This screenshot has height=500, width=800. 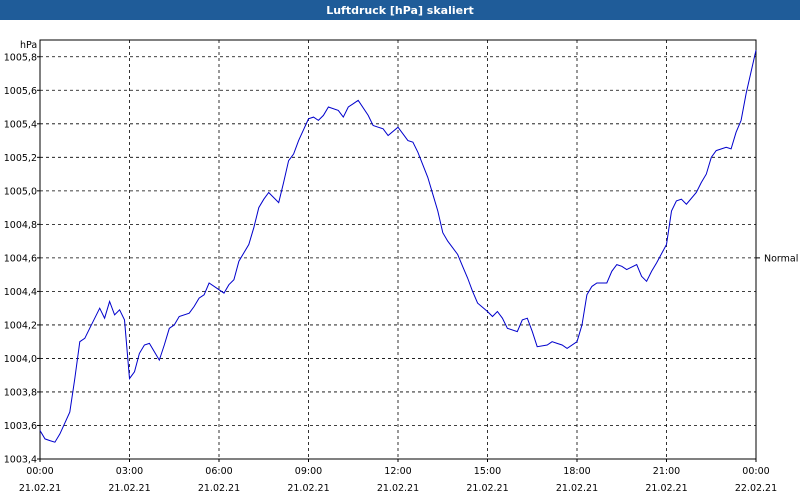 What do you see at coordinates (20, 359) in the screenshot?
I see `y-tick-label: 1004,0` at bounding box center [20, 359].